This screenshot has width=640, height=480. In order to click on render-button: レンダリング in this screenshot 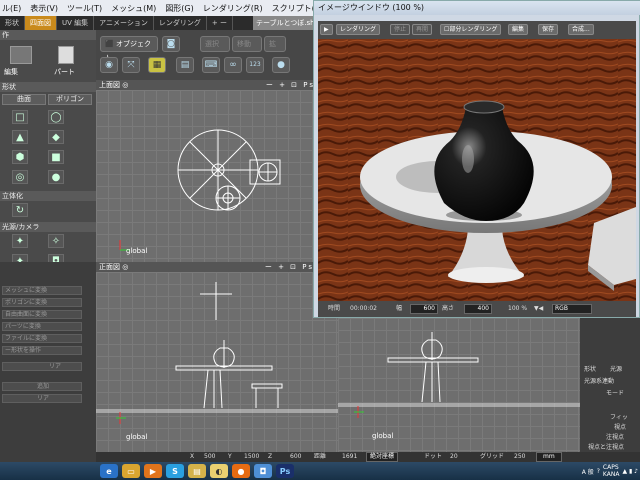, I will do `click(358, 29)`.